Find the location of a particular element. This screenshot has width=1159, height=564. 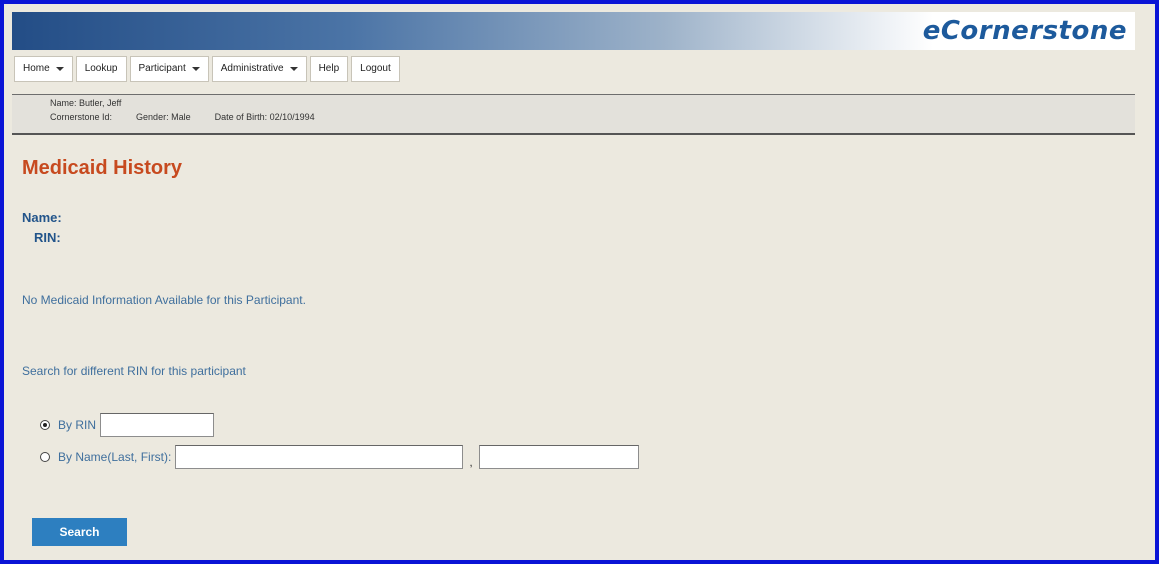

menu-item-administrative: Administrative is located at coordinates (259, 69).